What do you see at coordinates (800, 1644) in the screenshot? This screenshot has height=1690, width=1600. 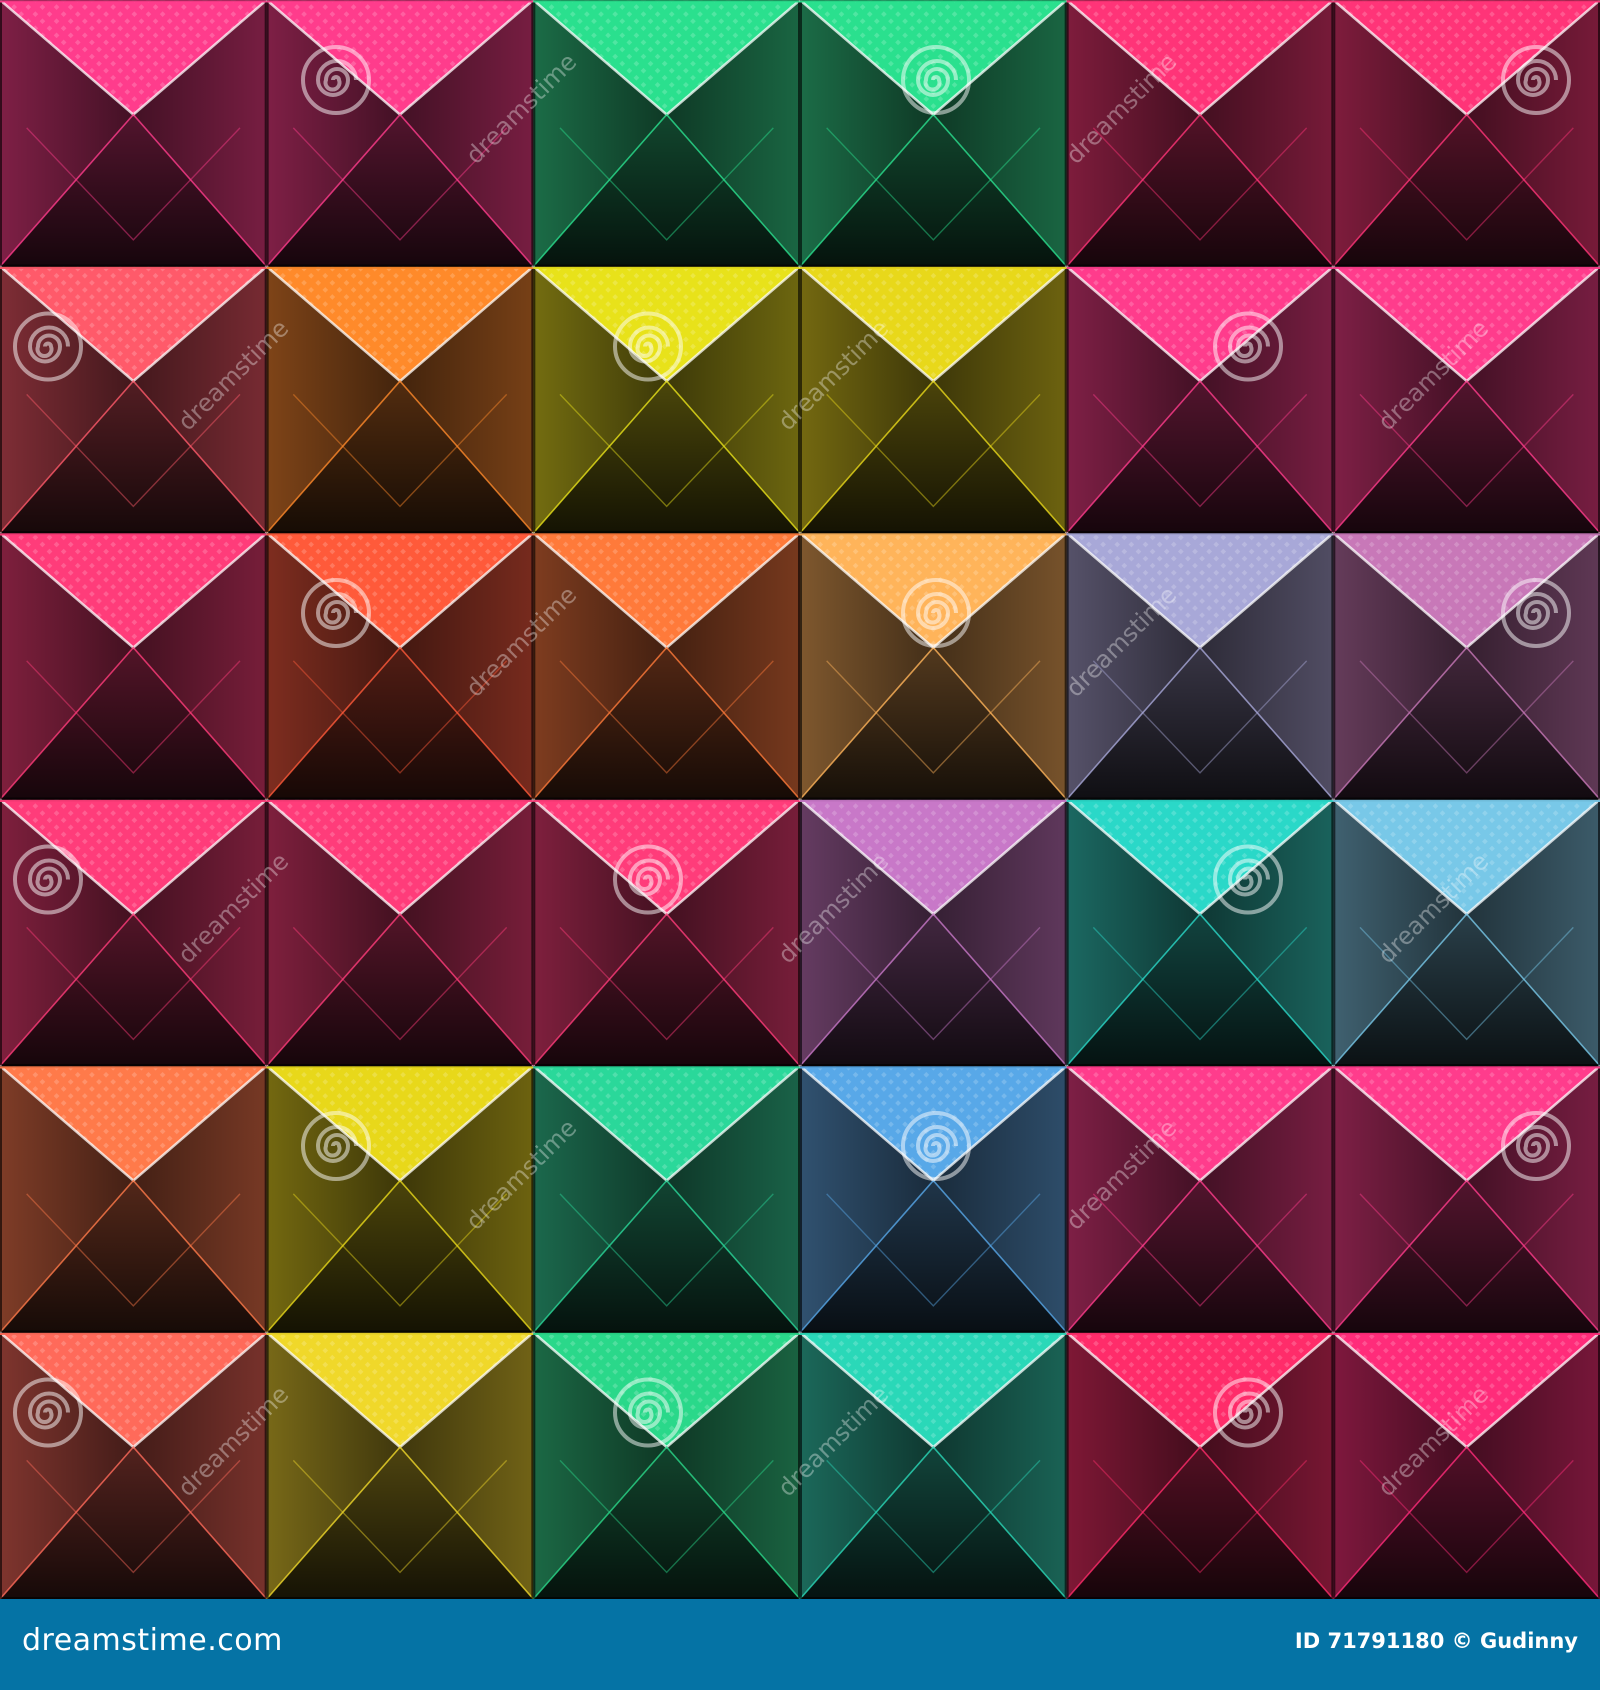 I see `footer-bar: dreamstime.com ID 71791180 © Gudinny` at bounding box center [800, 1644].